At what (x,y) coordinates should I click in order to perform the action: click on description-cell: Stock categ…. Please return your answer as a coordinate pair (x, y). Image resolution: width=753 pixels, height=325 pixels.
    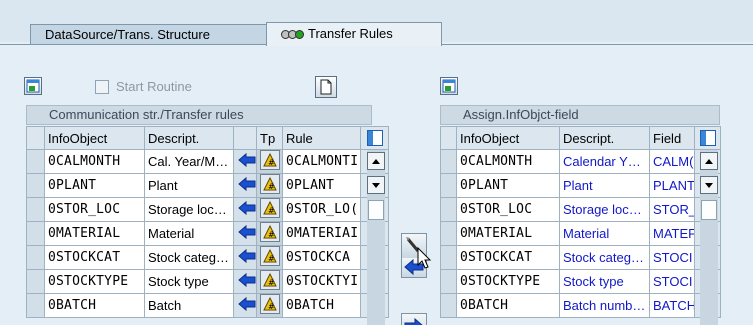
    Looking at the image, I should click on (604, 257).